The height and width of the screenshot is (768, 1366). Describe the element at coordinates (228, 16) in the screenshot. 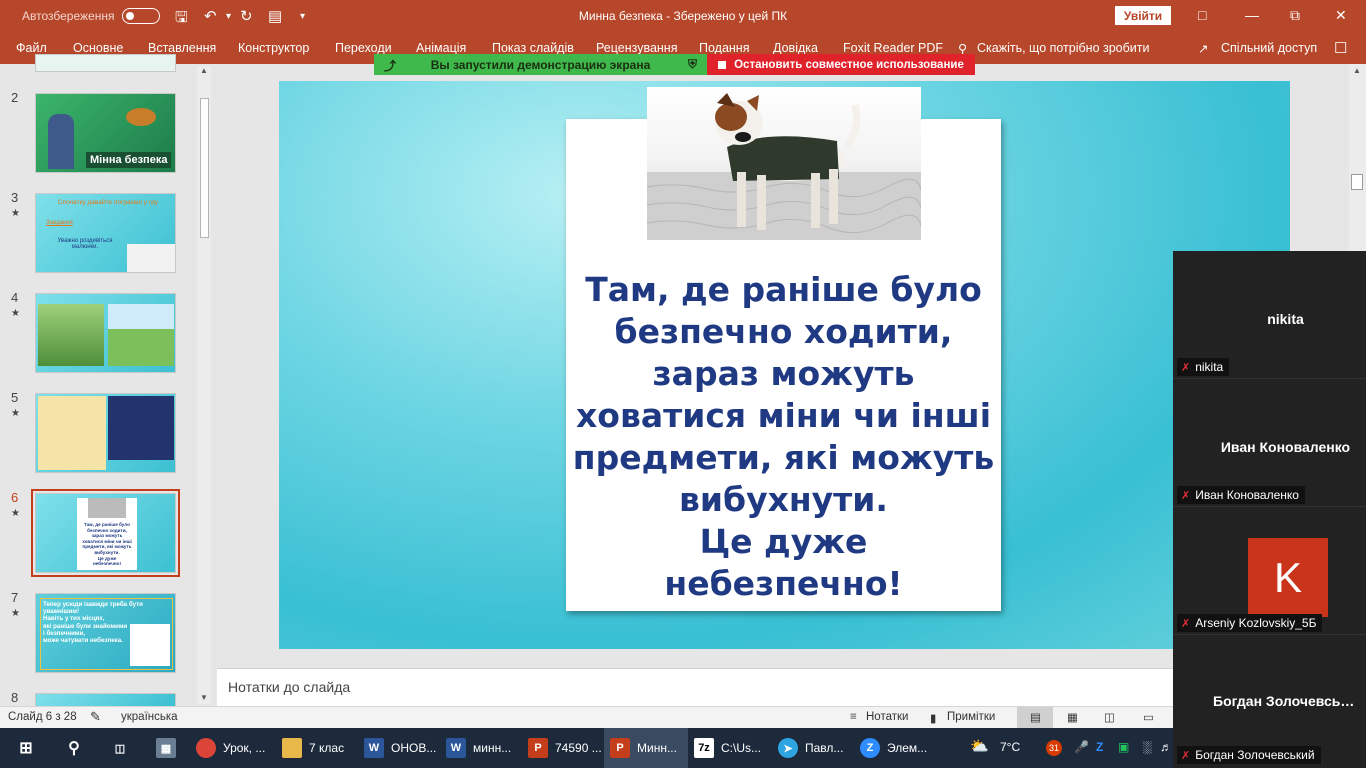

I see `chevron-down-icon: ▾` at that location.